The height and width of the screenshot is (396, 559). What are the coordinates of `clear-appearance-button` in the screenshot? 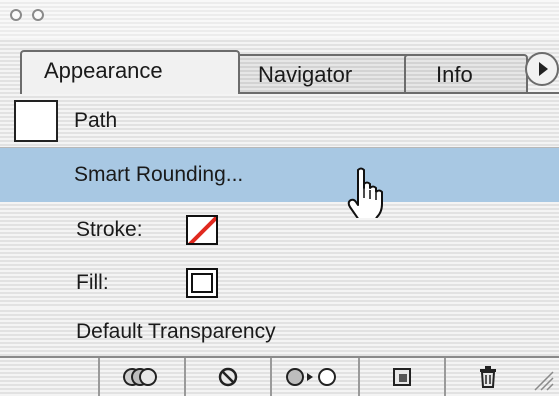 It's located at (227, 377).